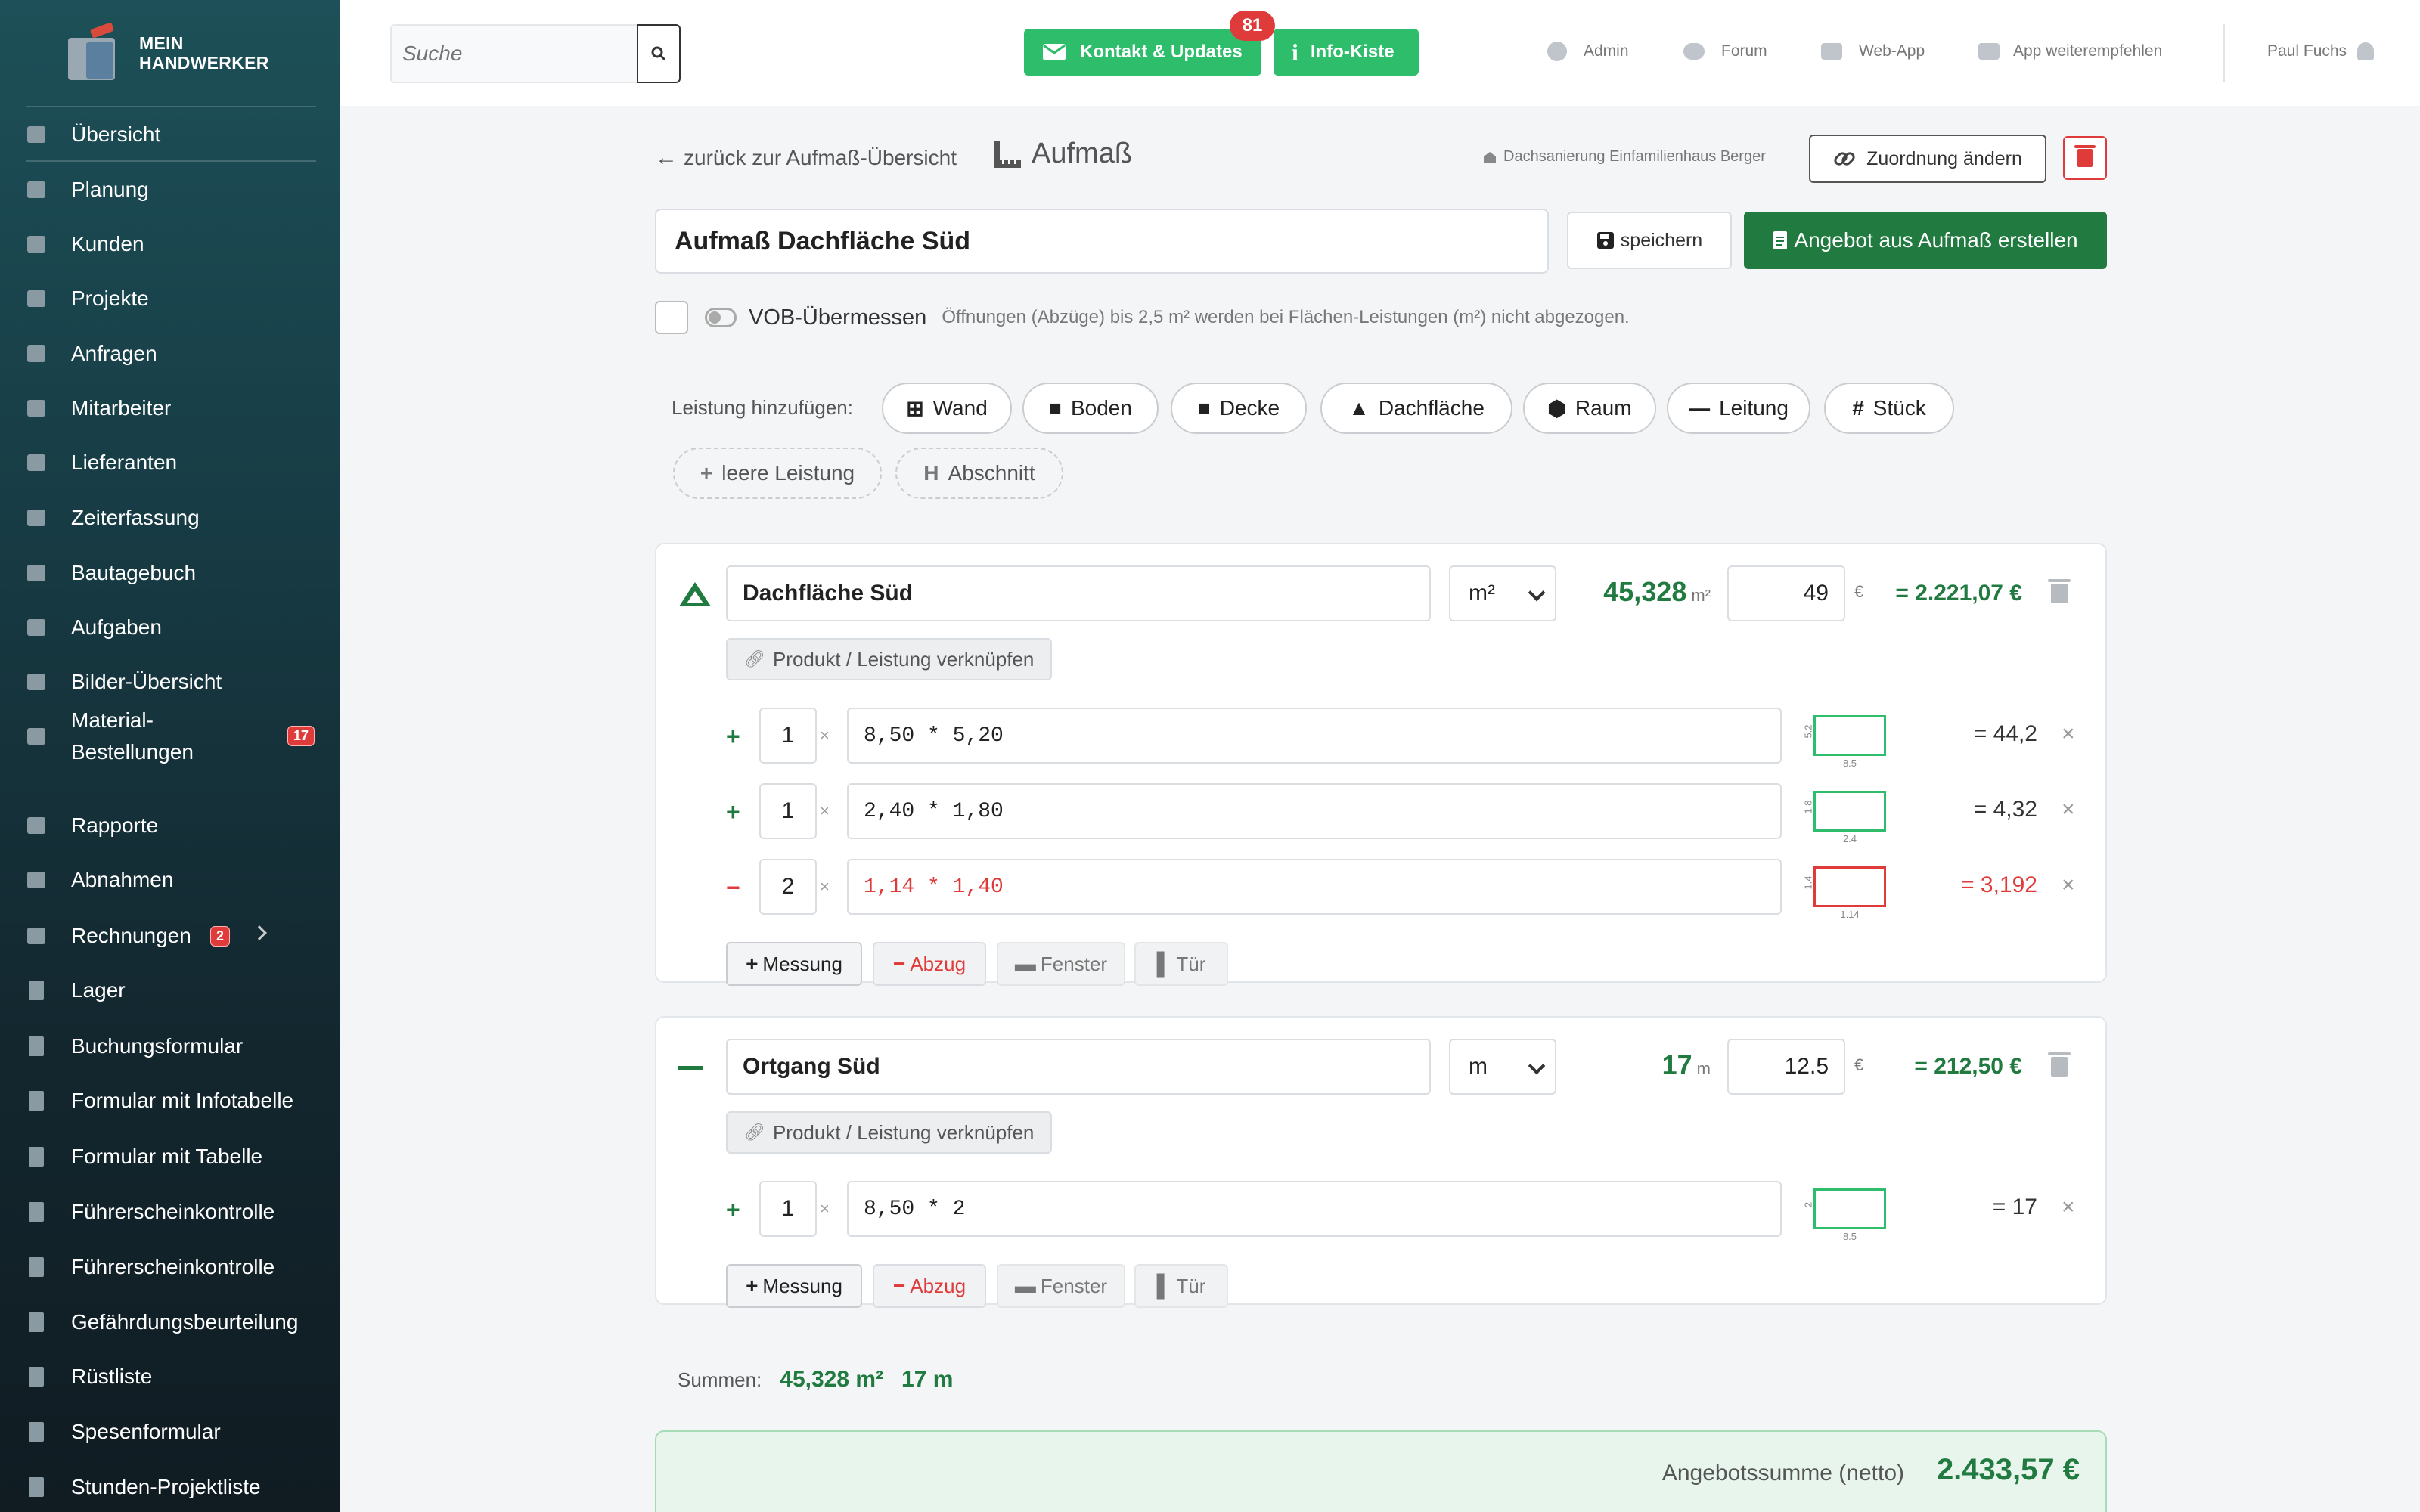  I want to click on formula-input: 8,50 * 2, so click(1314, 1209).